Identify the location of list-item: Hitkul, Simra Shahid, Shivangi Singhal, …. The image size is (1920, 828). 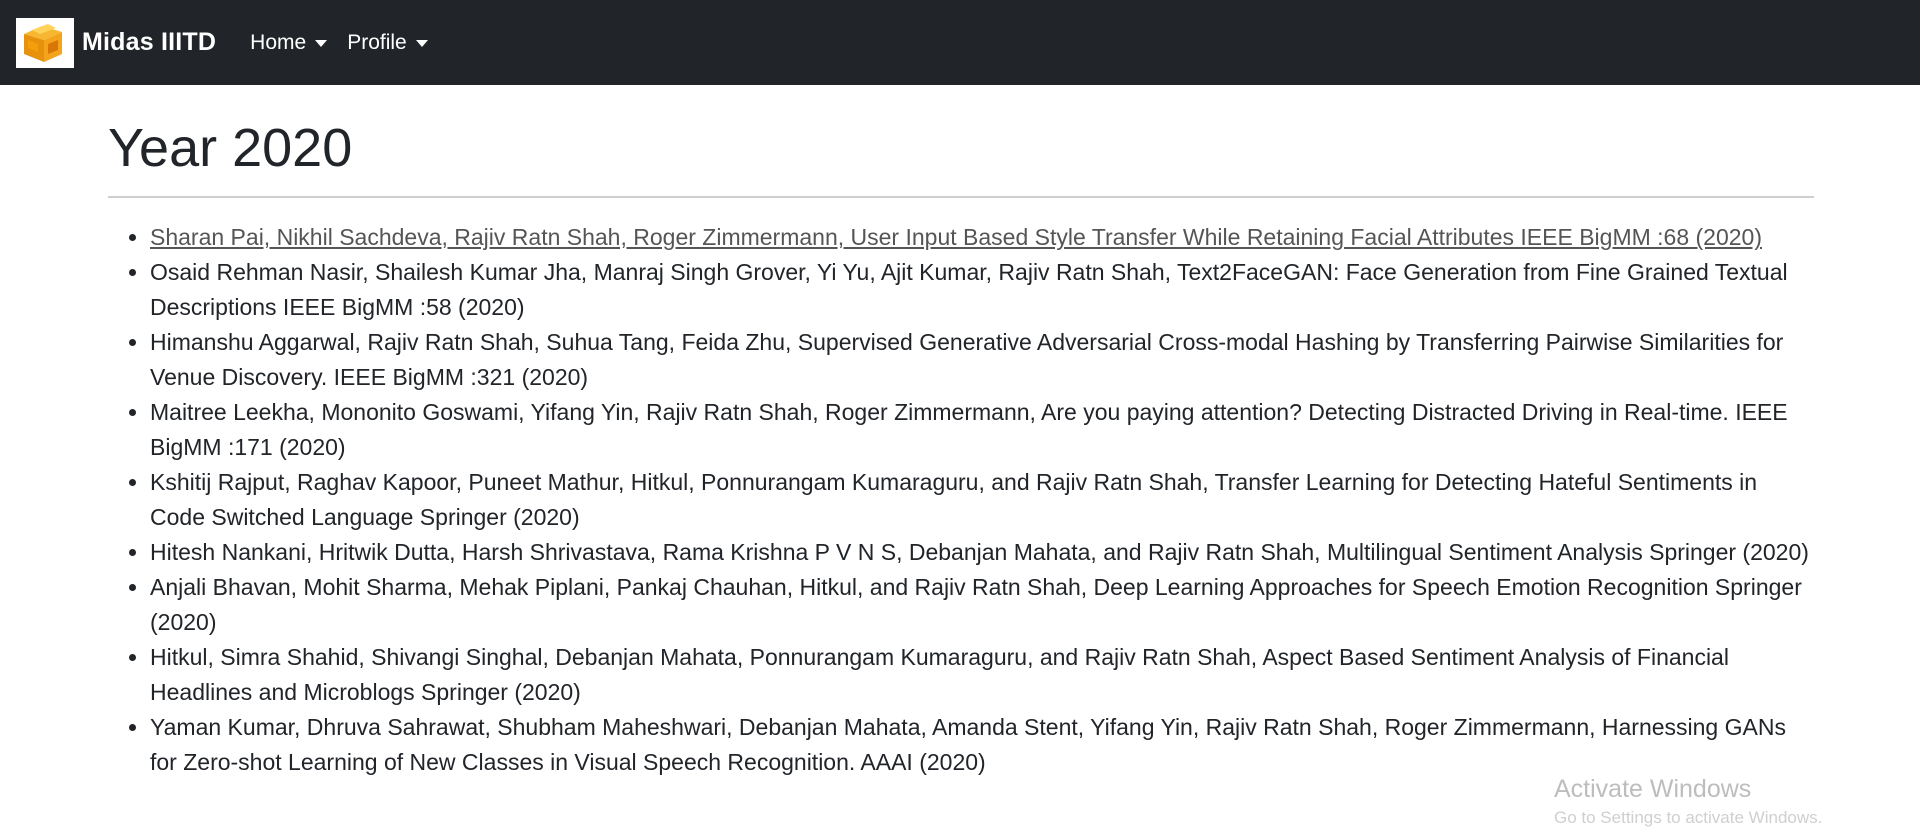
(982, 675).